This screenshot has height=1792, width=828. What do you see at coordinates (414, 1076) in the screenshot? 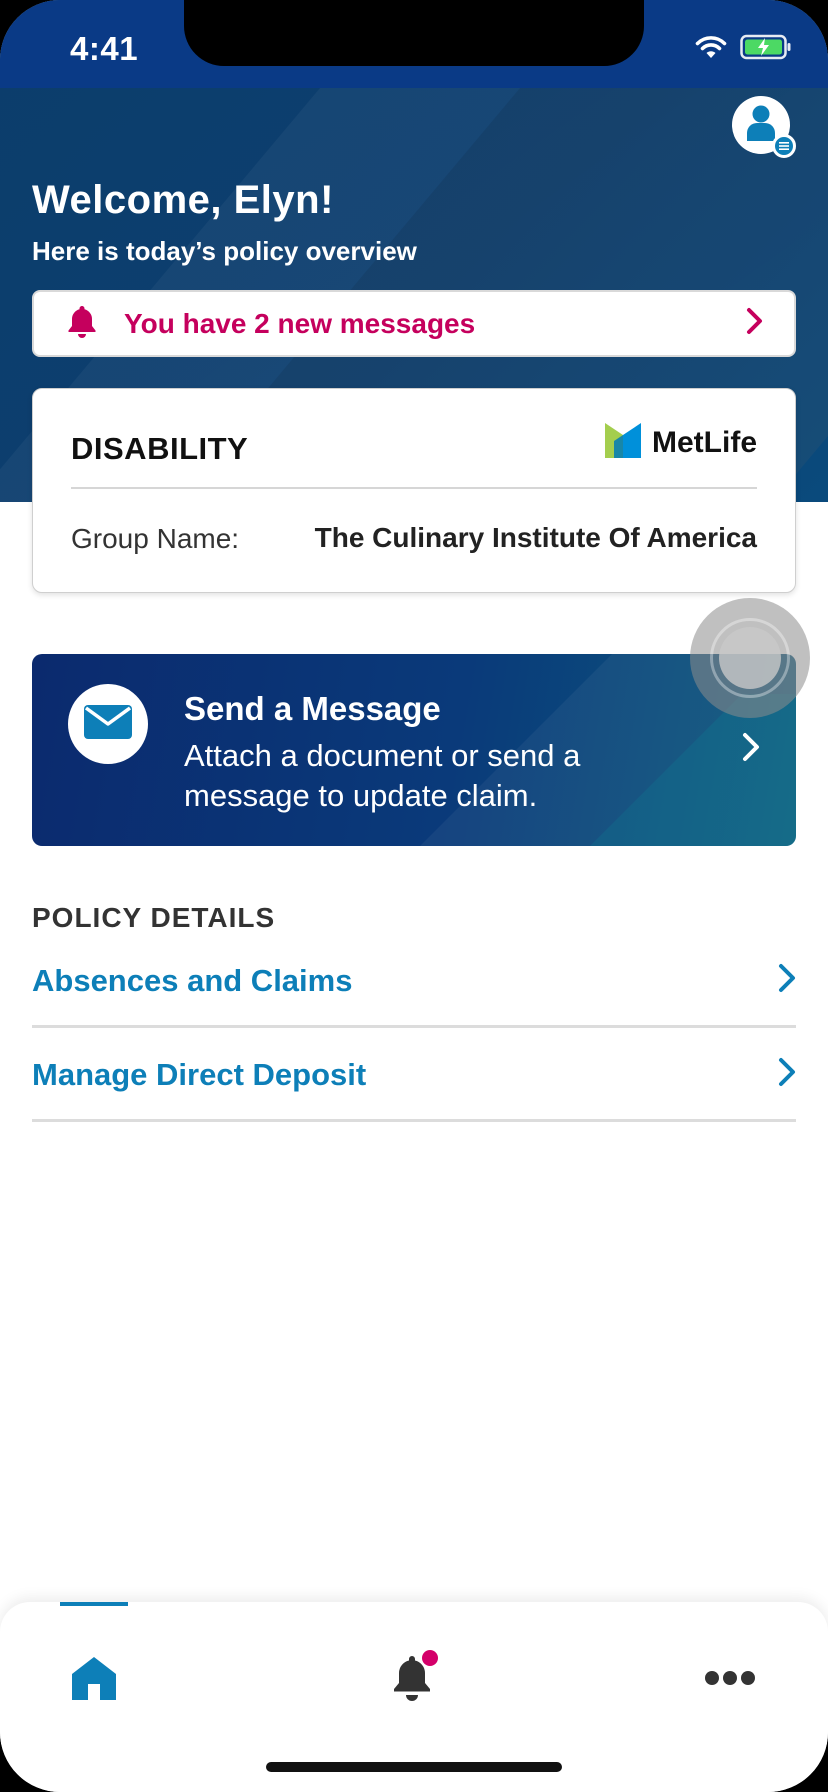
I see `manage-direct-deposit-row: Manage Direct Deposit` at bounding box center [414, 1076].